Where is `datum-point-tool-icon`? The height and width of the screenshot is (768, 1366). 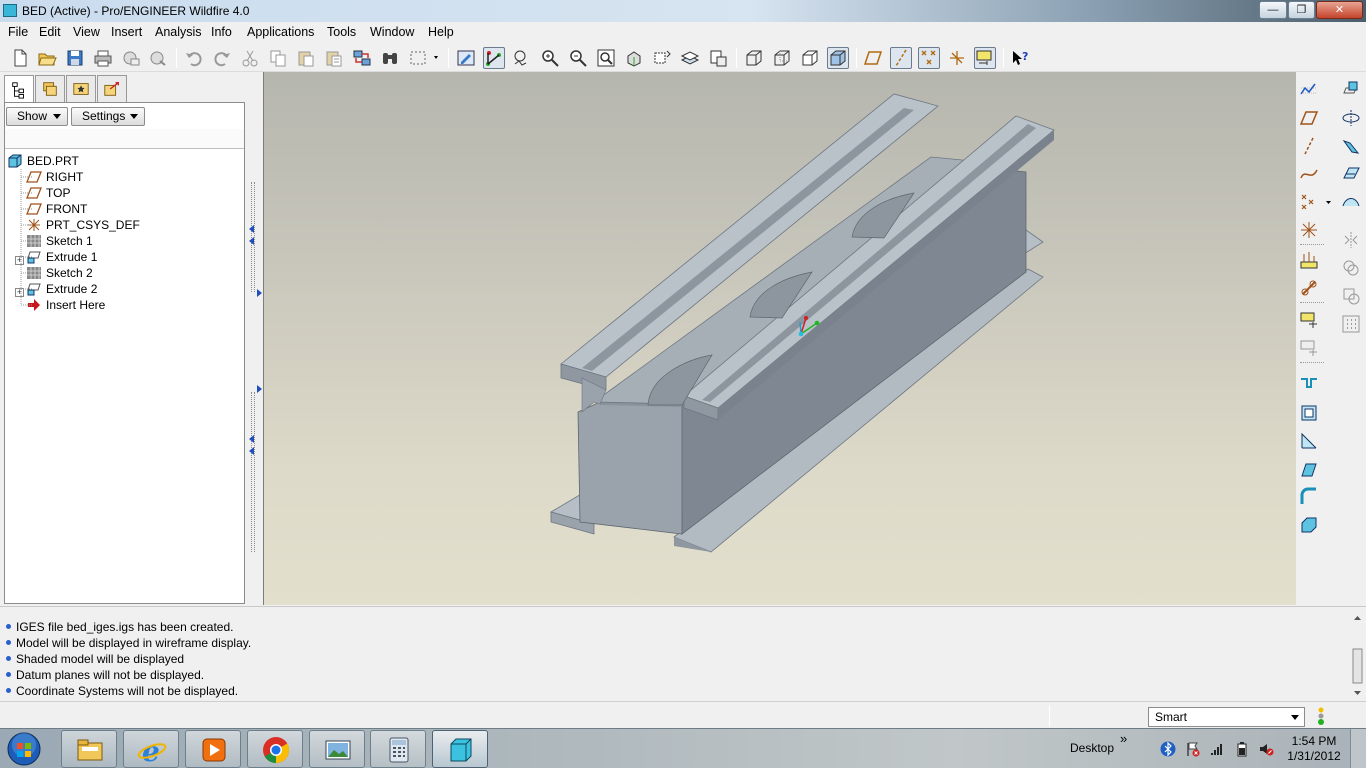 datum-point-tool-icon is located at coordinates (1316, 203).